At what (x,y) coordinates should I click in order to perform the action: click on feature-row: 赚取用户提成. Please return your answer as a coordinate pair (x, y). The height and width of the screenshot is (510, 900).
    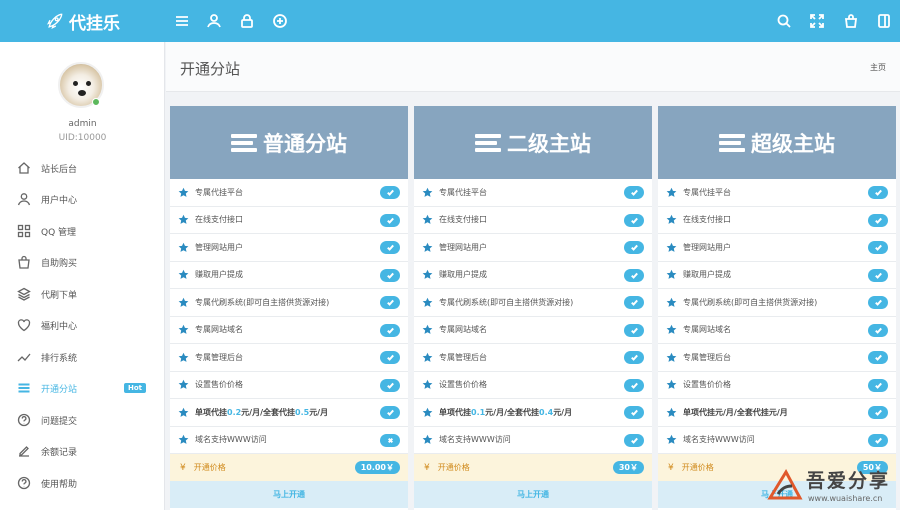
    Looking at the image, I should click on (533, 275).